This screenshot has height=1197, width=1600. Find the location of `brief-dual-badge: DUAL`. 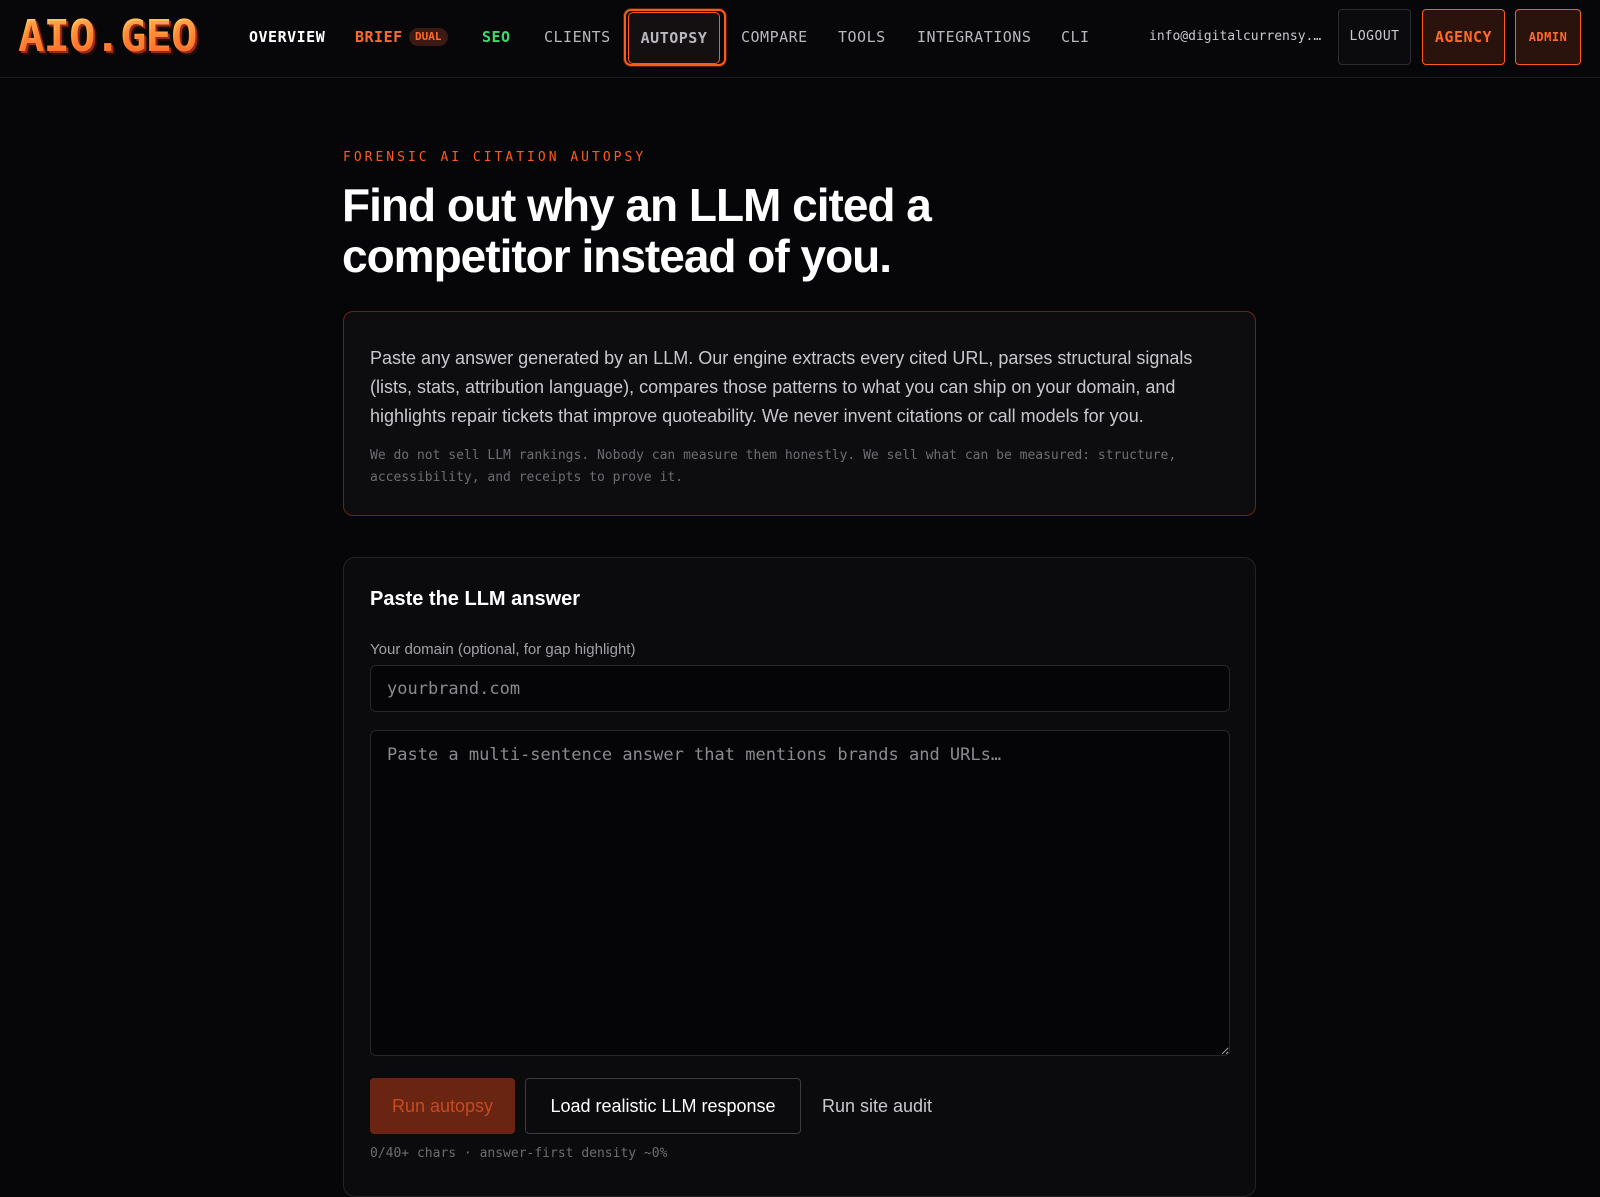

brief-dual-badge: DUAL is located at coordinates (428, 37).